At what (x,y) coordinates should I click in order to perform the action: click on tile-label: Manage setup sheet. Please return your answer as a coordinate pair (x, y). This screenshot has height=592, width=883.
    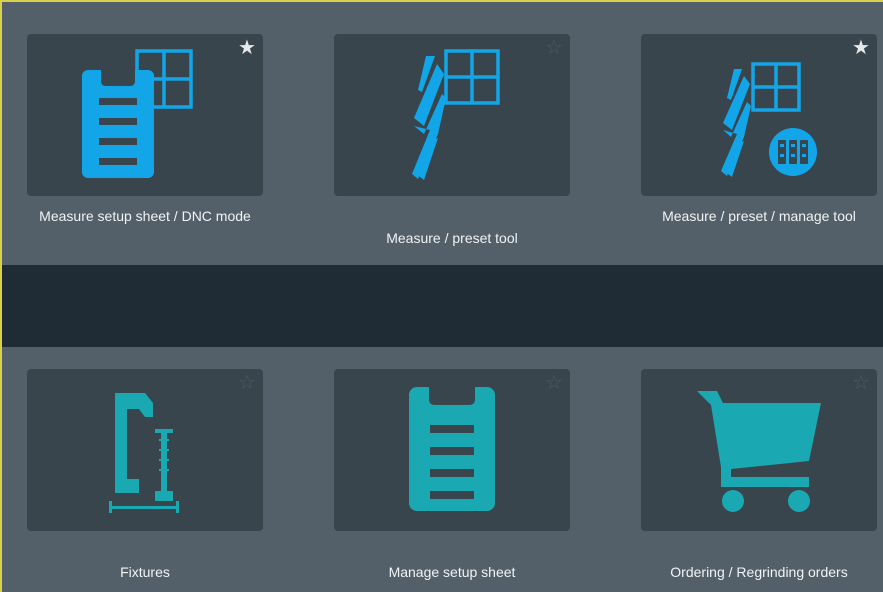
    Looking at the image, I should click on (452, 572).